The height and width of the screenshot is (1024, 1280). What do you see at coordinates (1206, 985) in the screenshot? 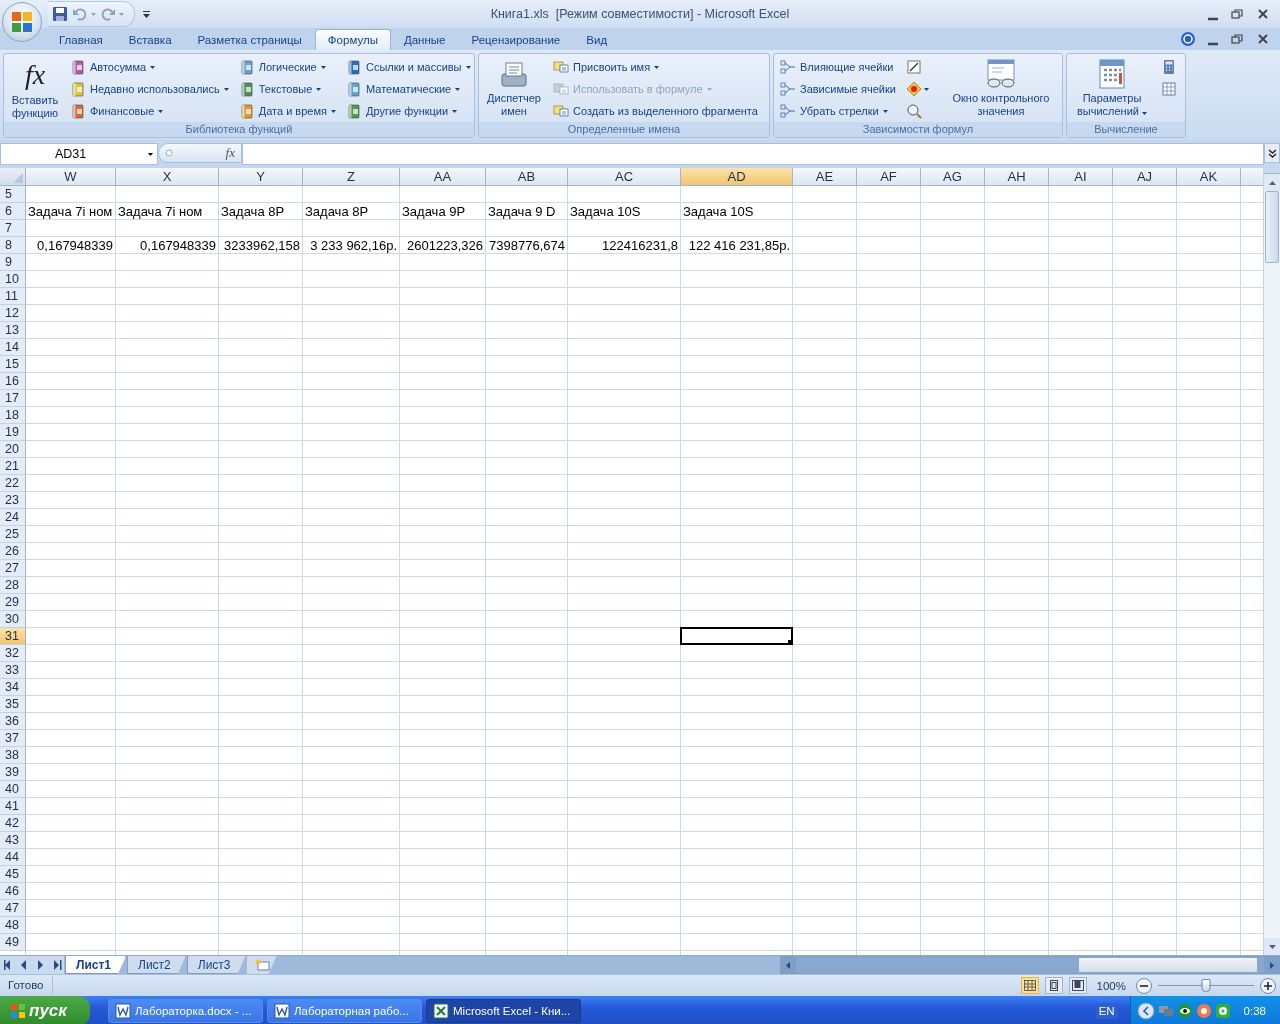
I see `zoom-slider-thumb` at bounding box center [1206, 985].